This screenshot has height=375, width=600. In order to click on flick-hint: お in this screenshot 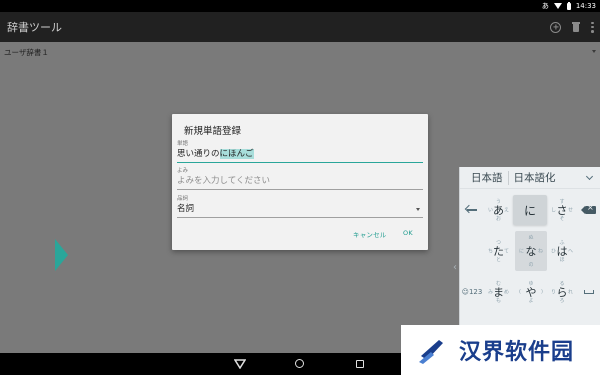, I will do `click(498, 219)`.